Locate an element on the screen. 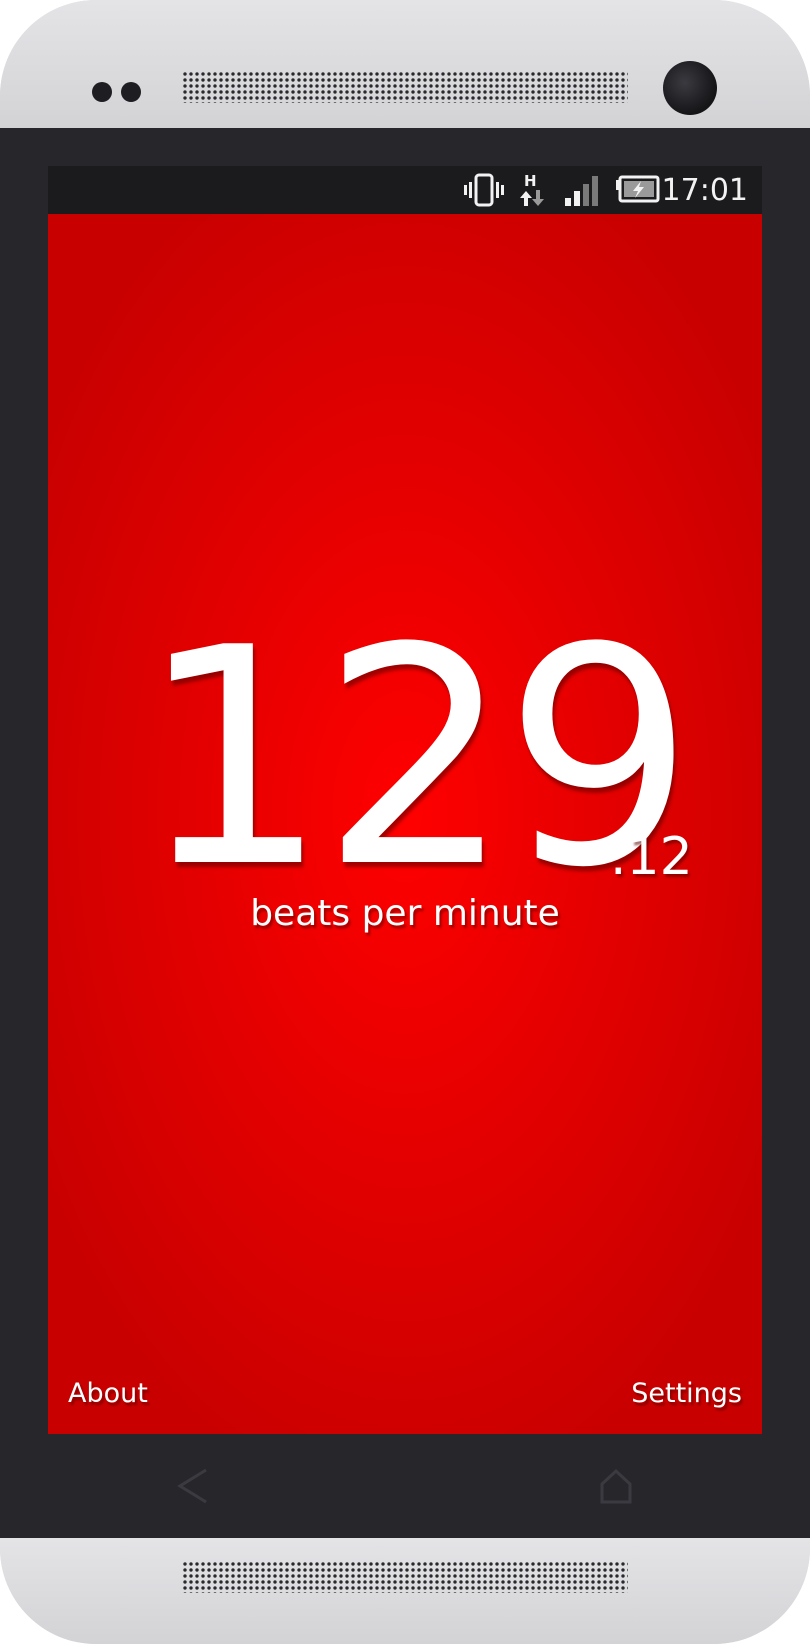  network-type-label: H is located at coordinates (530, 181).